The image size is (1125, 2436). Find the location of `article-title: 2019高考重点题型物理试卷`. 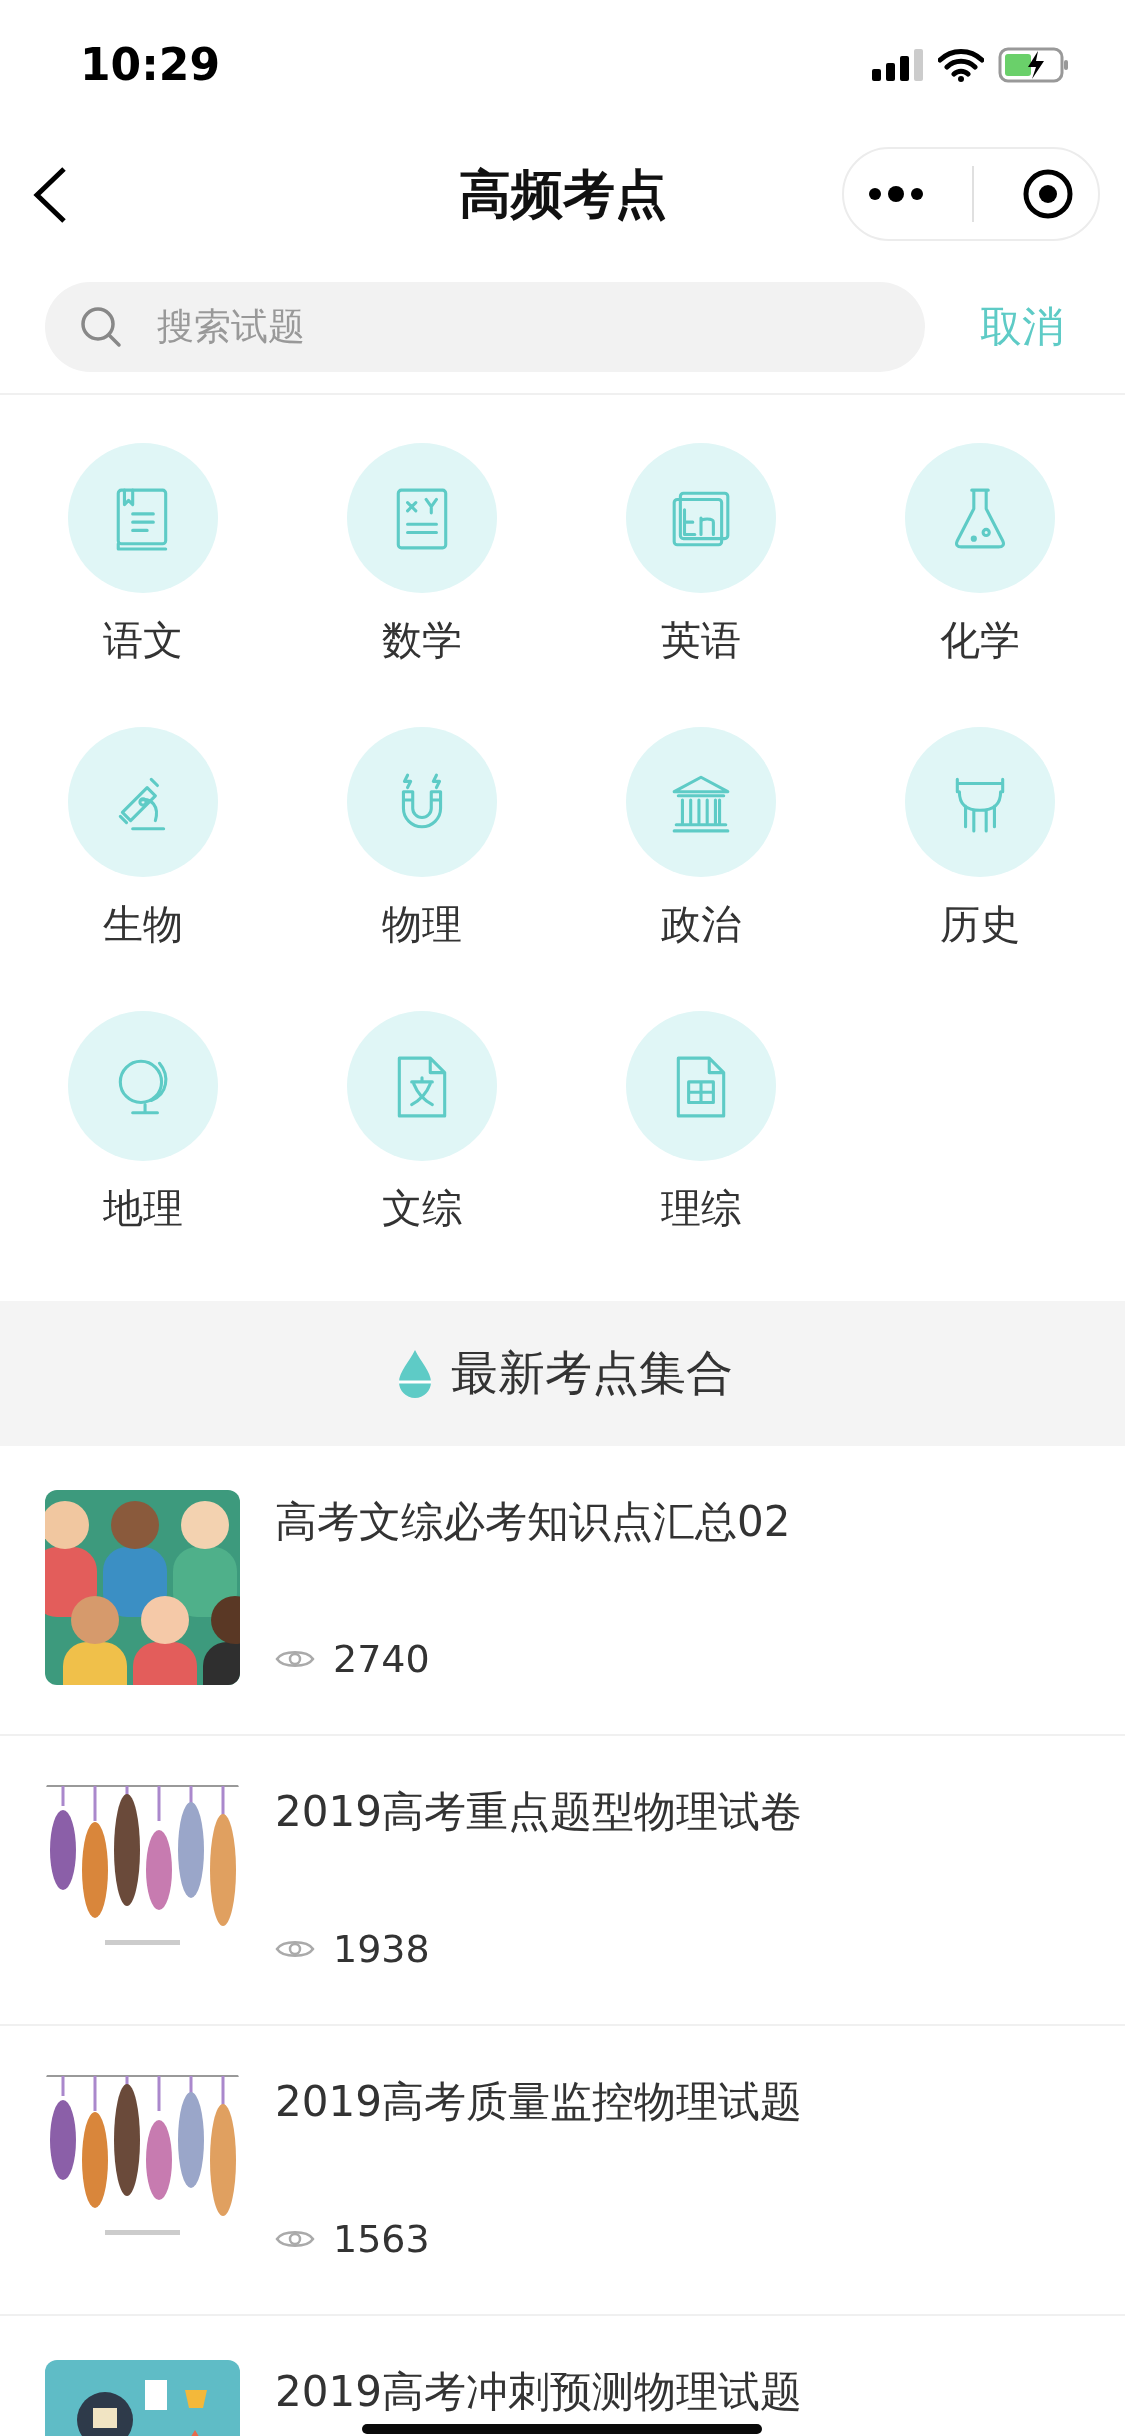

article-title: 2019高考重点题型物理试卷 is located at coordinates (538, 1812).